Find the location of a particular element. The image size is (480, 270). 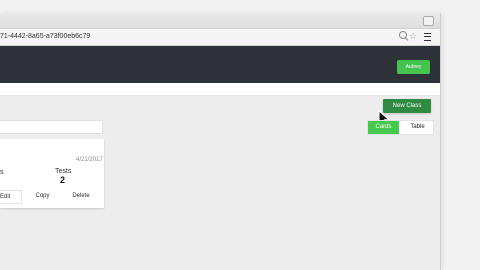

star-icon: ☆ is located at coordinates (413, 36).